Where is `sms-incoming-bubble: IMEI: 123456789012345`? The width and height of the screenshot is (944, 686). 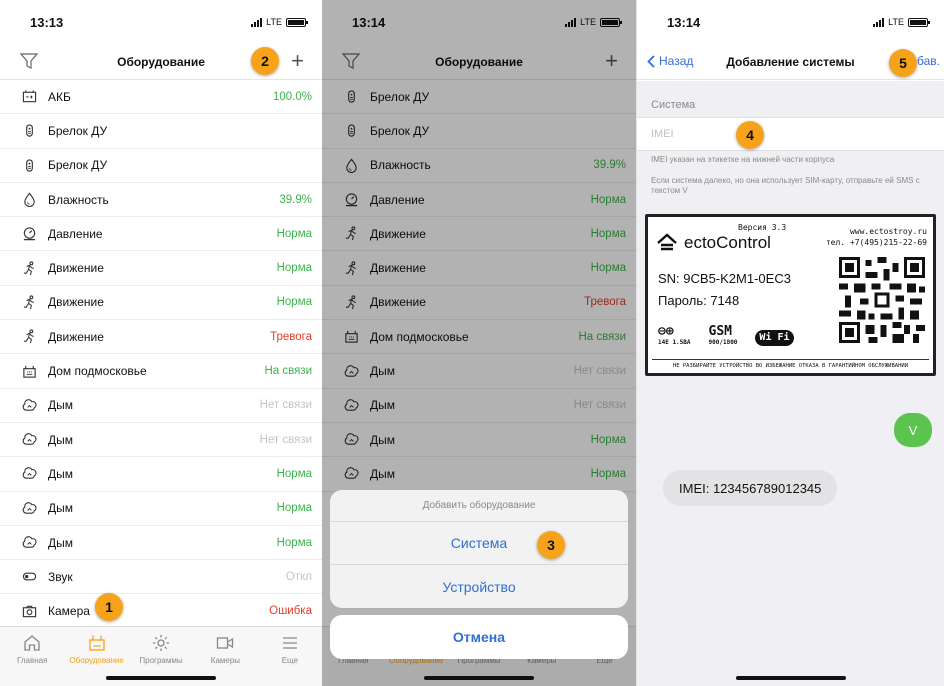
sms-incoming-bubble: IMEI: 123456789012345 is located at coordinates (750, 488).